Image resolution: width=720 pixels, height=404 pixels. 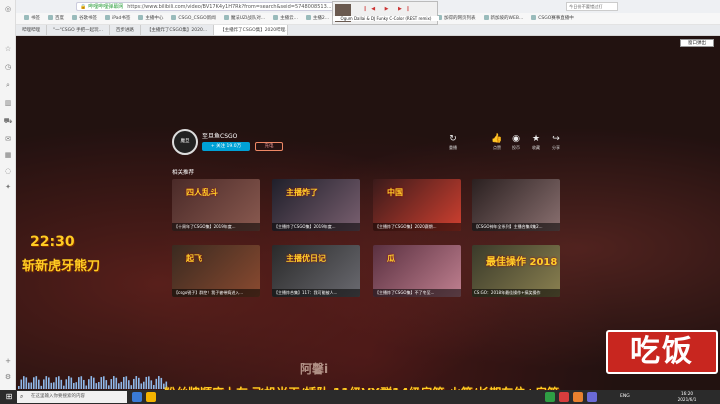 What do you see at coordinates (697, 43) in the screenshot?
I see `float-window-button: 窗口弹出` at bounding box center [697, 43].